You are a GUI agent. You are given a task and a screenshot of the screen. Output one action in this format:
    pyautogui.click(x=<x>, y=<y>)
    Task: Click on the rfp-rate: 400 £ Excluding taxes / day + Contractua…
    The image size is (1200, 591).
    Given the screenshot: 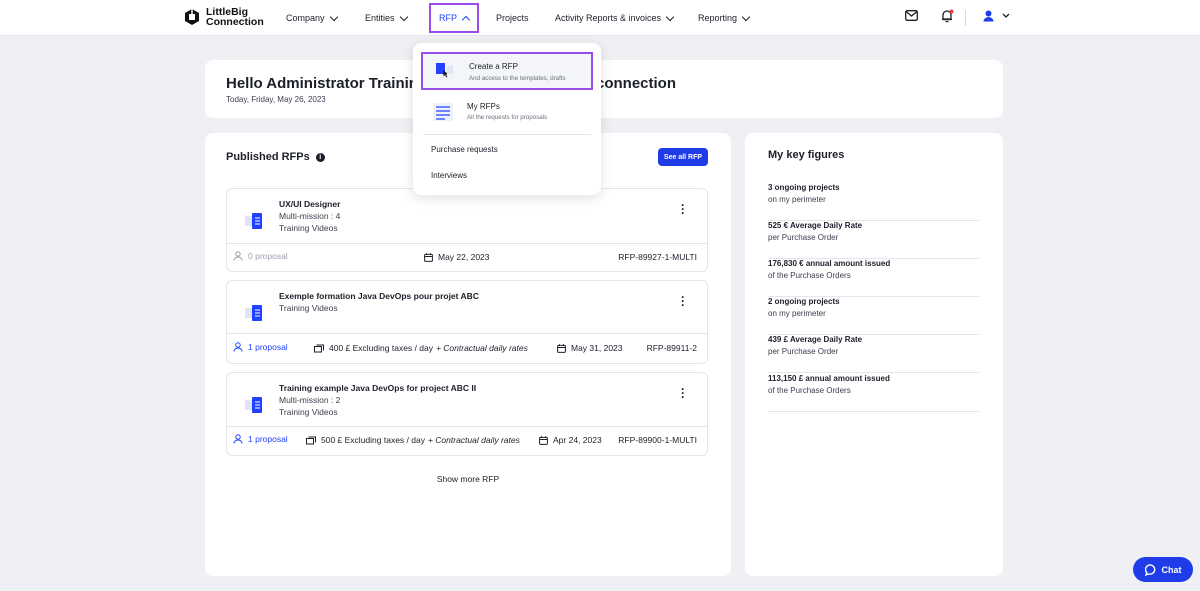 What is the action you would take?
    pyautogui.click(x=421, y=348)
    